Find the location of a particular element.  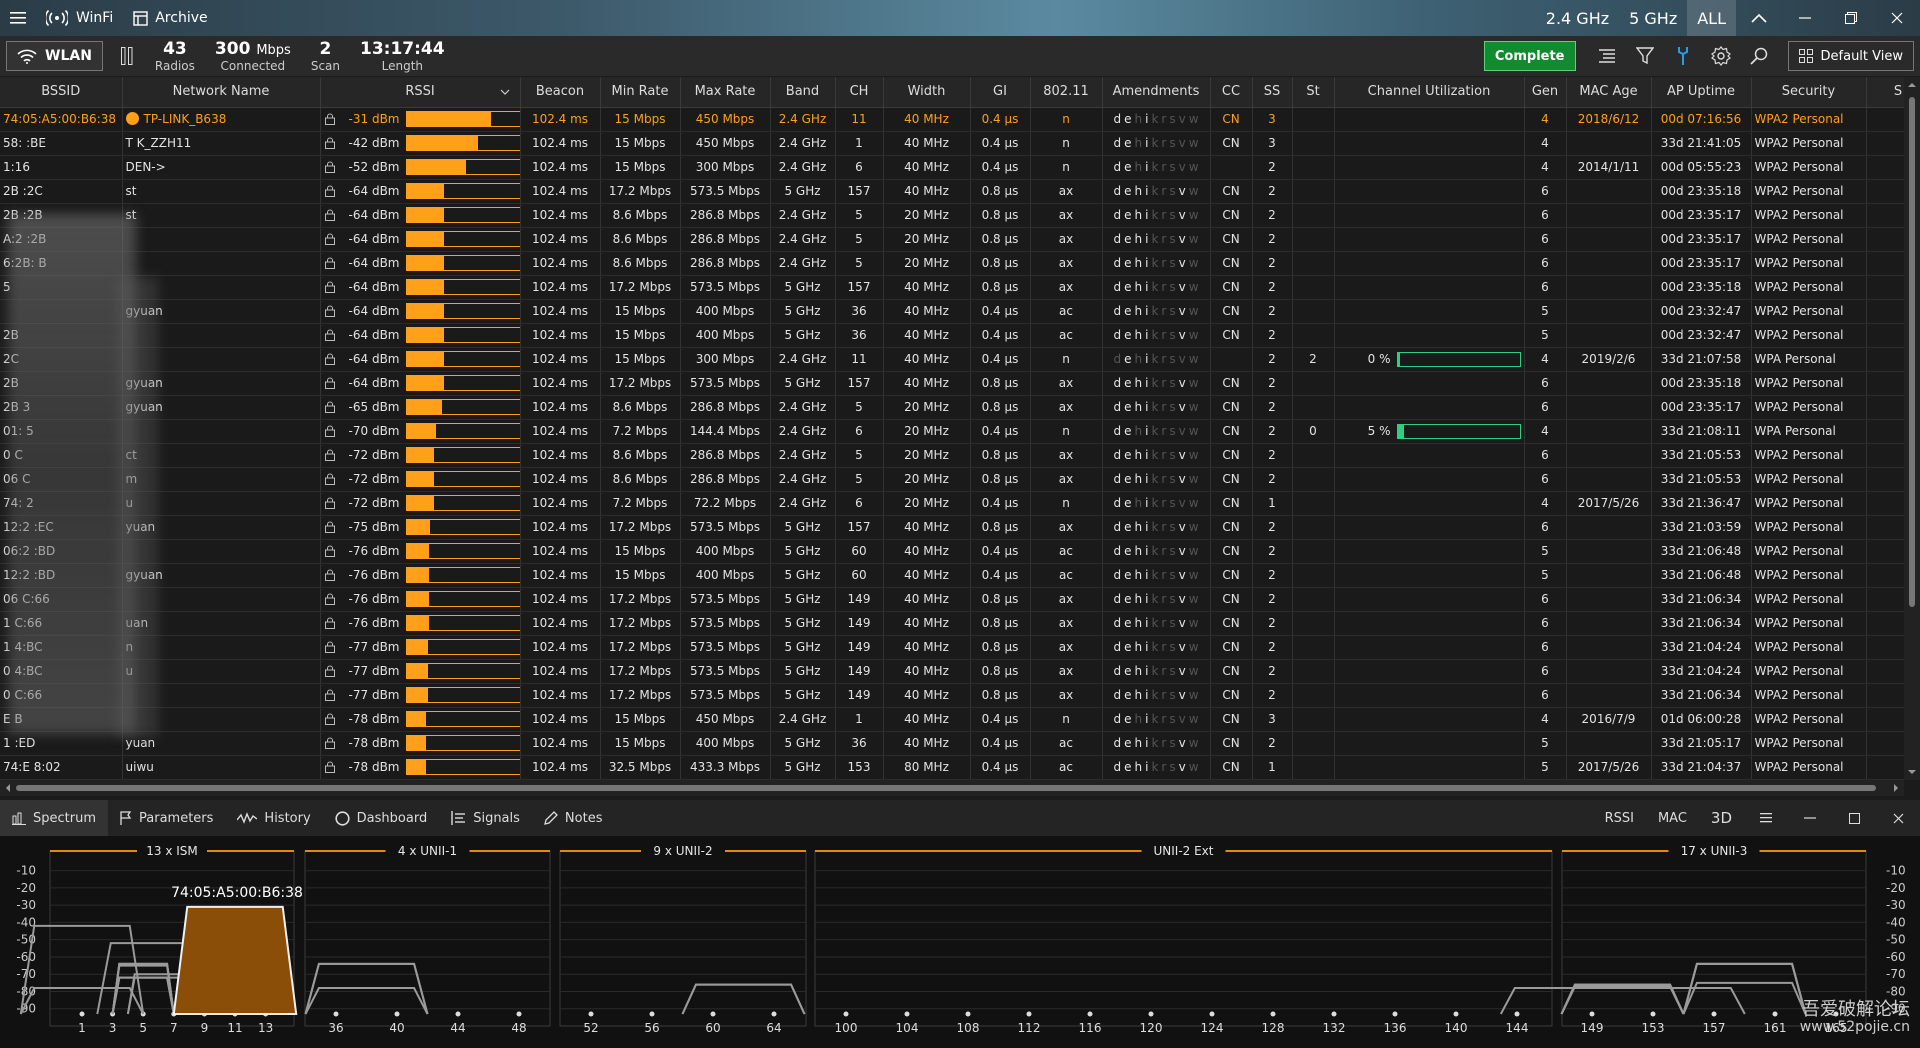

column-header: RSSI is located at coordinates (420, 92).